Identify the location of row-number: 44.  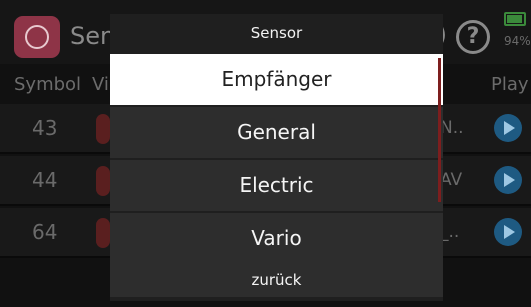
(45, 180).